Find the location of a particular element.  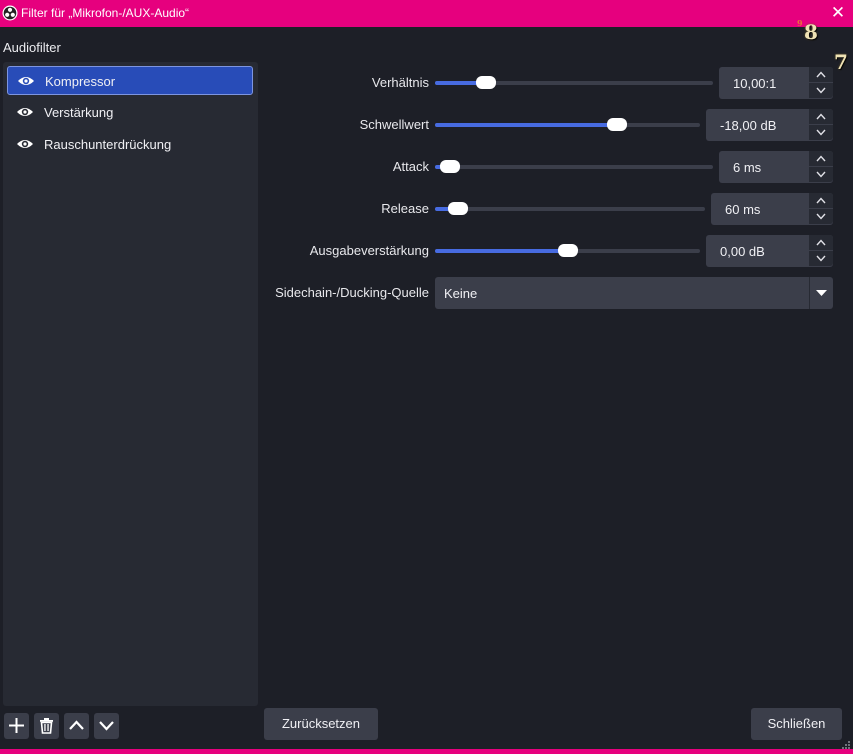

attack-slider-handle is located at coordinates (450, 166).